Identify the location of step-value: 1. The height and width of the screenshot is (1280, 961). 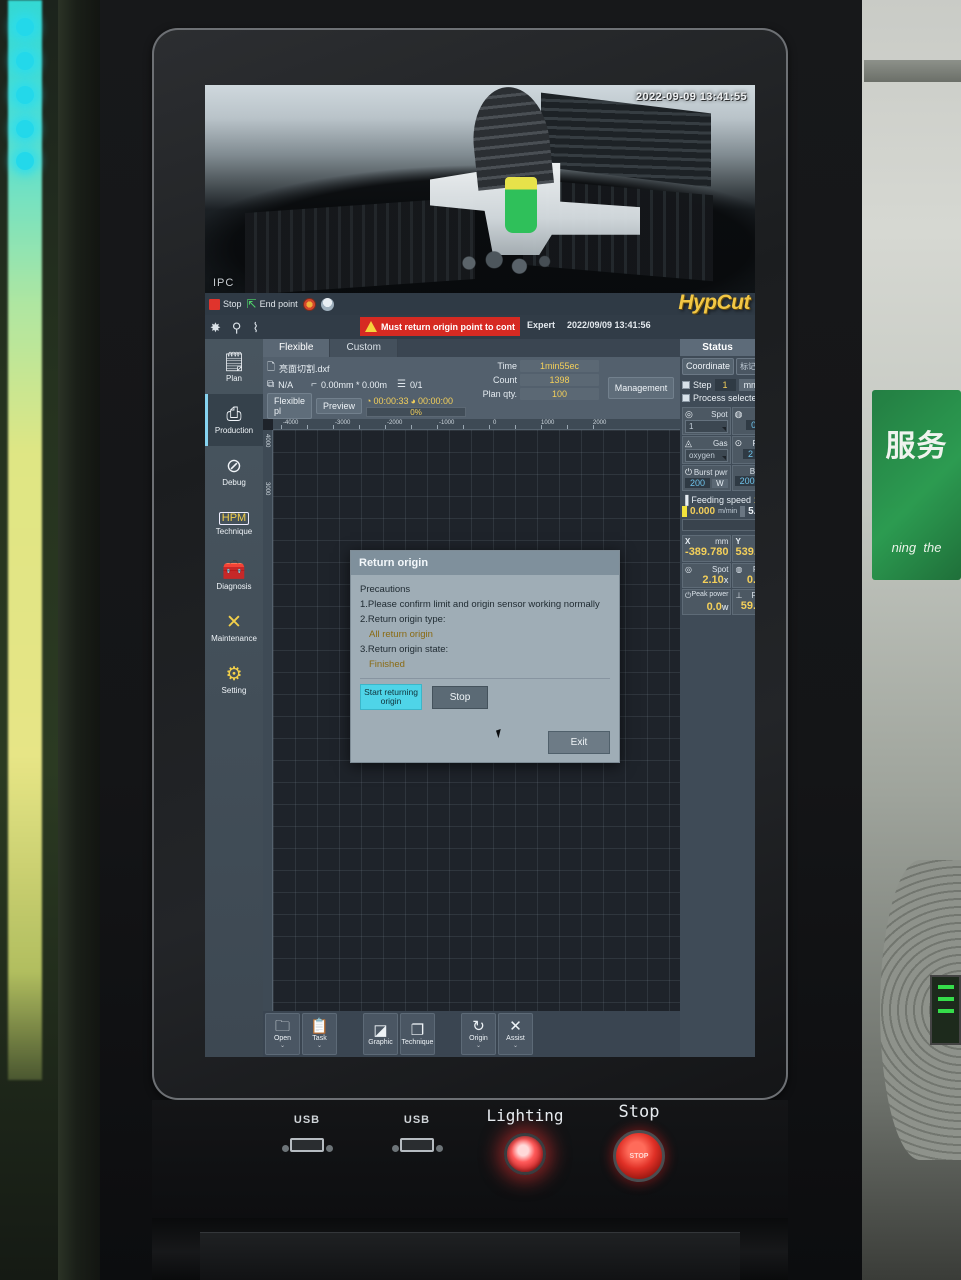
(725, 385).